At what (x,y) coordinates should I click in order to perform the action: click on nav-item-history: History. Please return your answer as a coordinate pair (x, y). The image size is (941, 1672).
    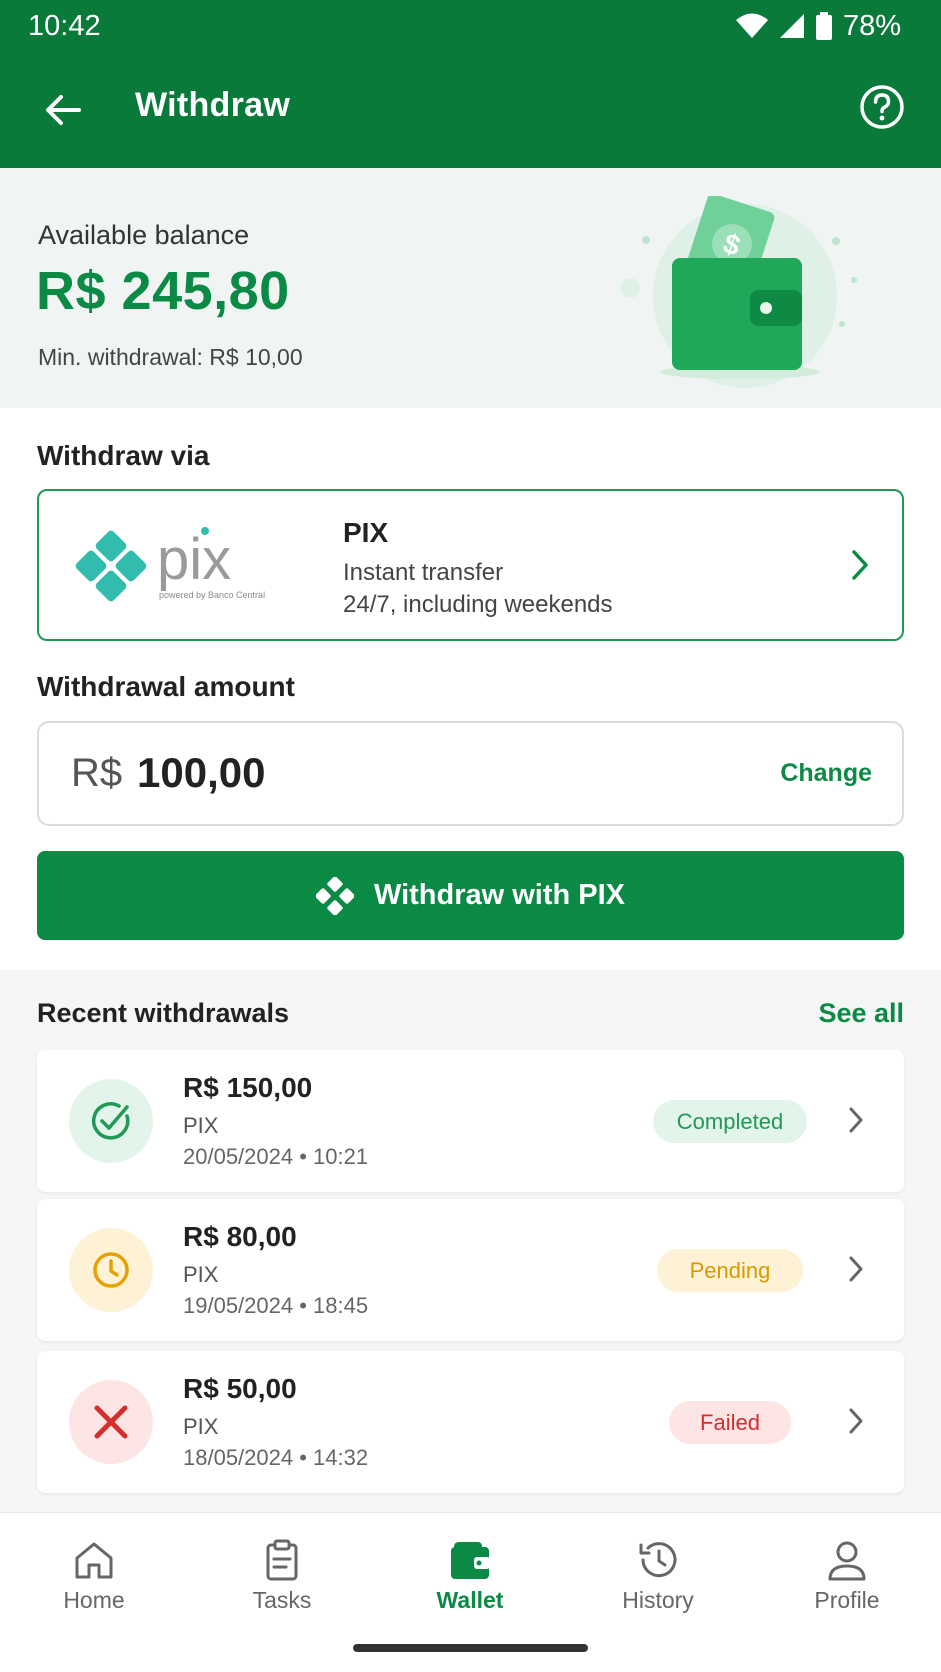
    Looking at the image, I should click on (658, 1576).